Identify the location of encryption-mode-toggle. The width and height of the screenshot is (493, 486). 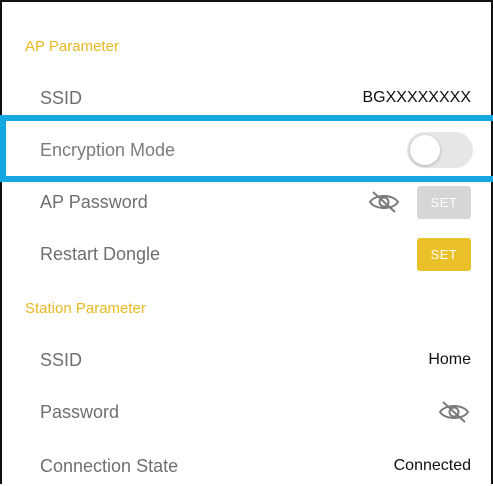
(440, 150).